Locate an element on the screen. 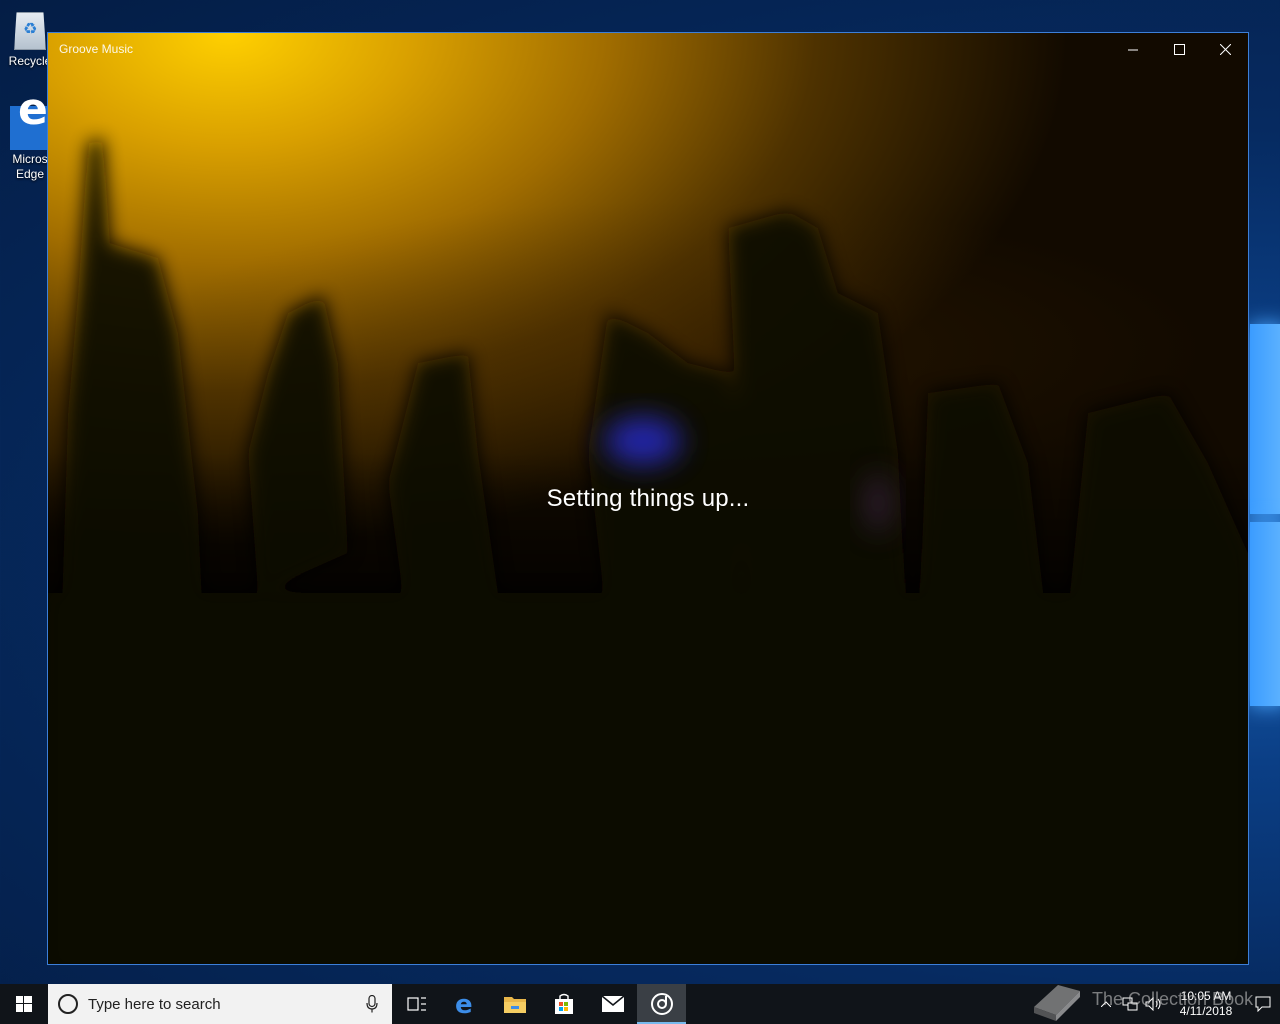 The image size is (1280, 1024). network-button is located at coordinates (1130, 1004).